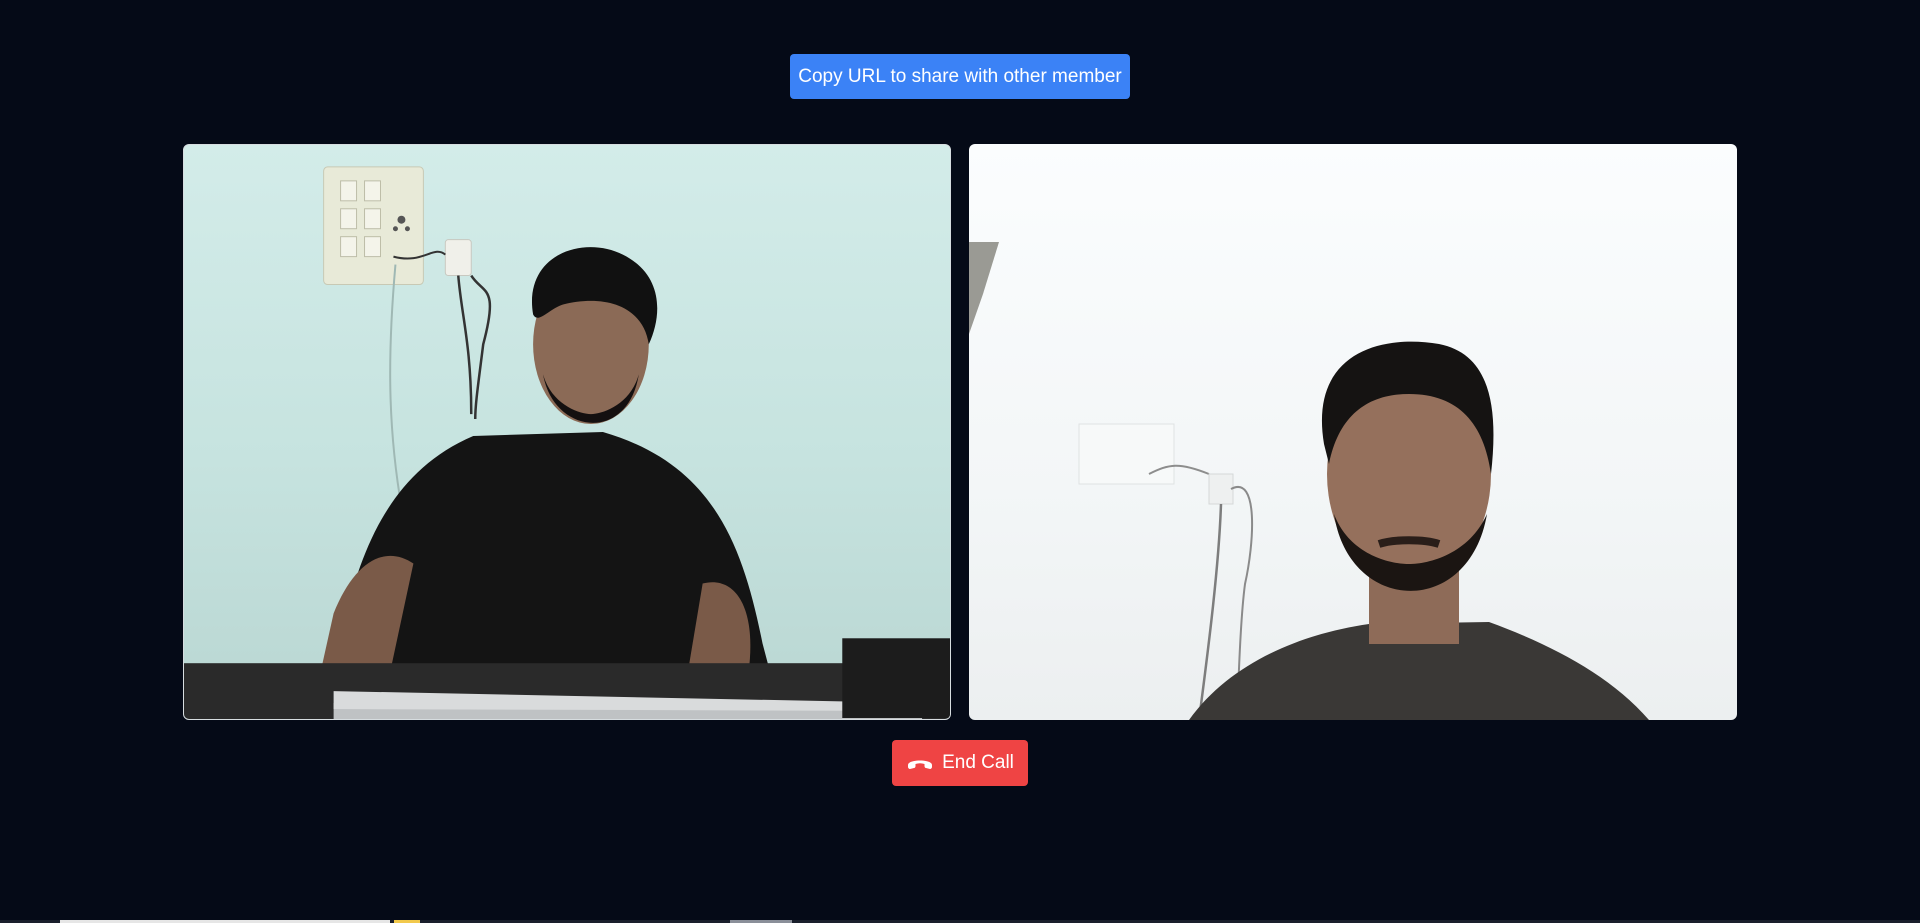 Image resolution: width=1920 pixels, height=923 pixels. What do you see at coordinates (920, 763) in the screenshot?
I see `phone-hangup-icon` at bounding box center [920, 763].